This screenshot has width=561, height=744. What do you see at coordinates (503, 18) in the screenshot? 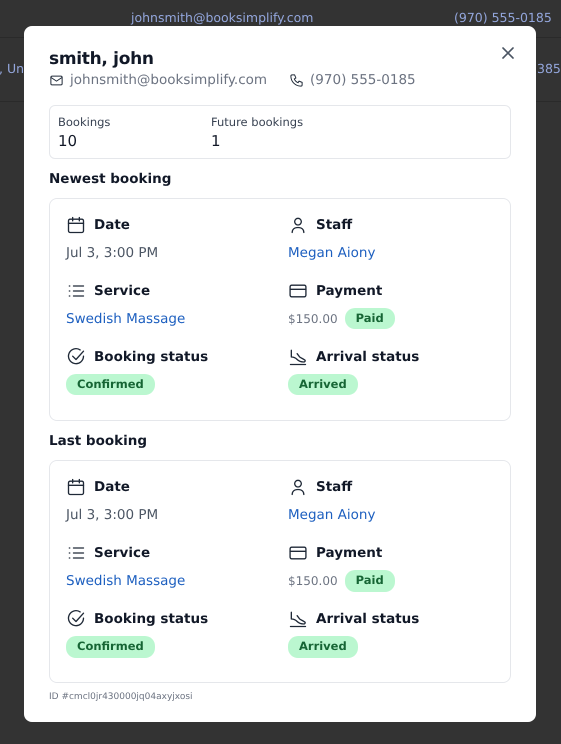
I see `background-phone: (970) 555-0185` at bounding box center [503, 18].